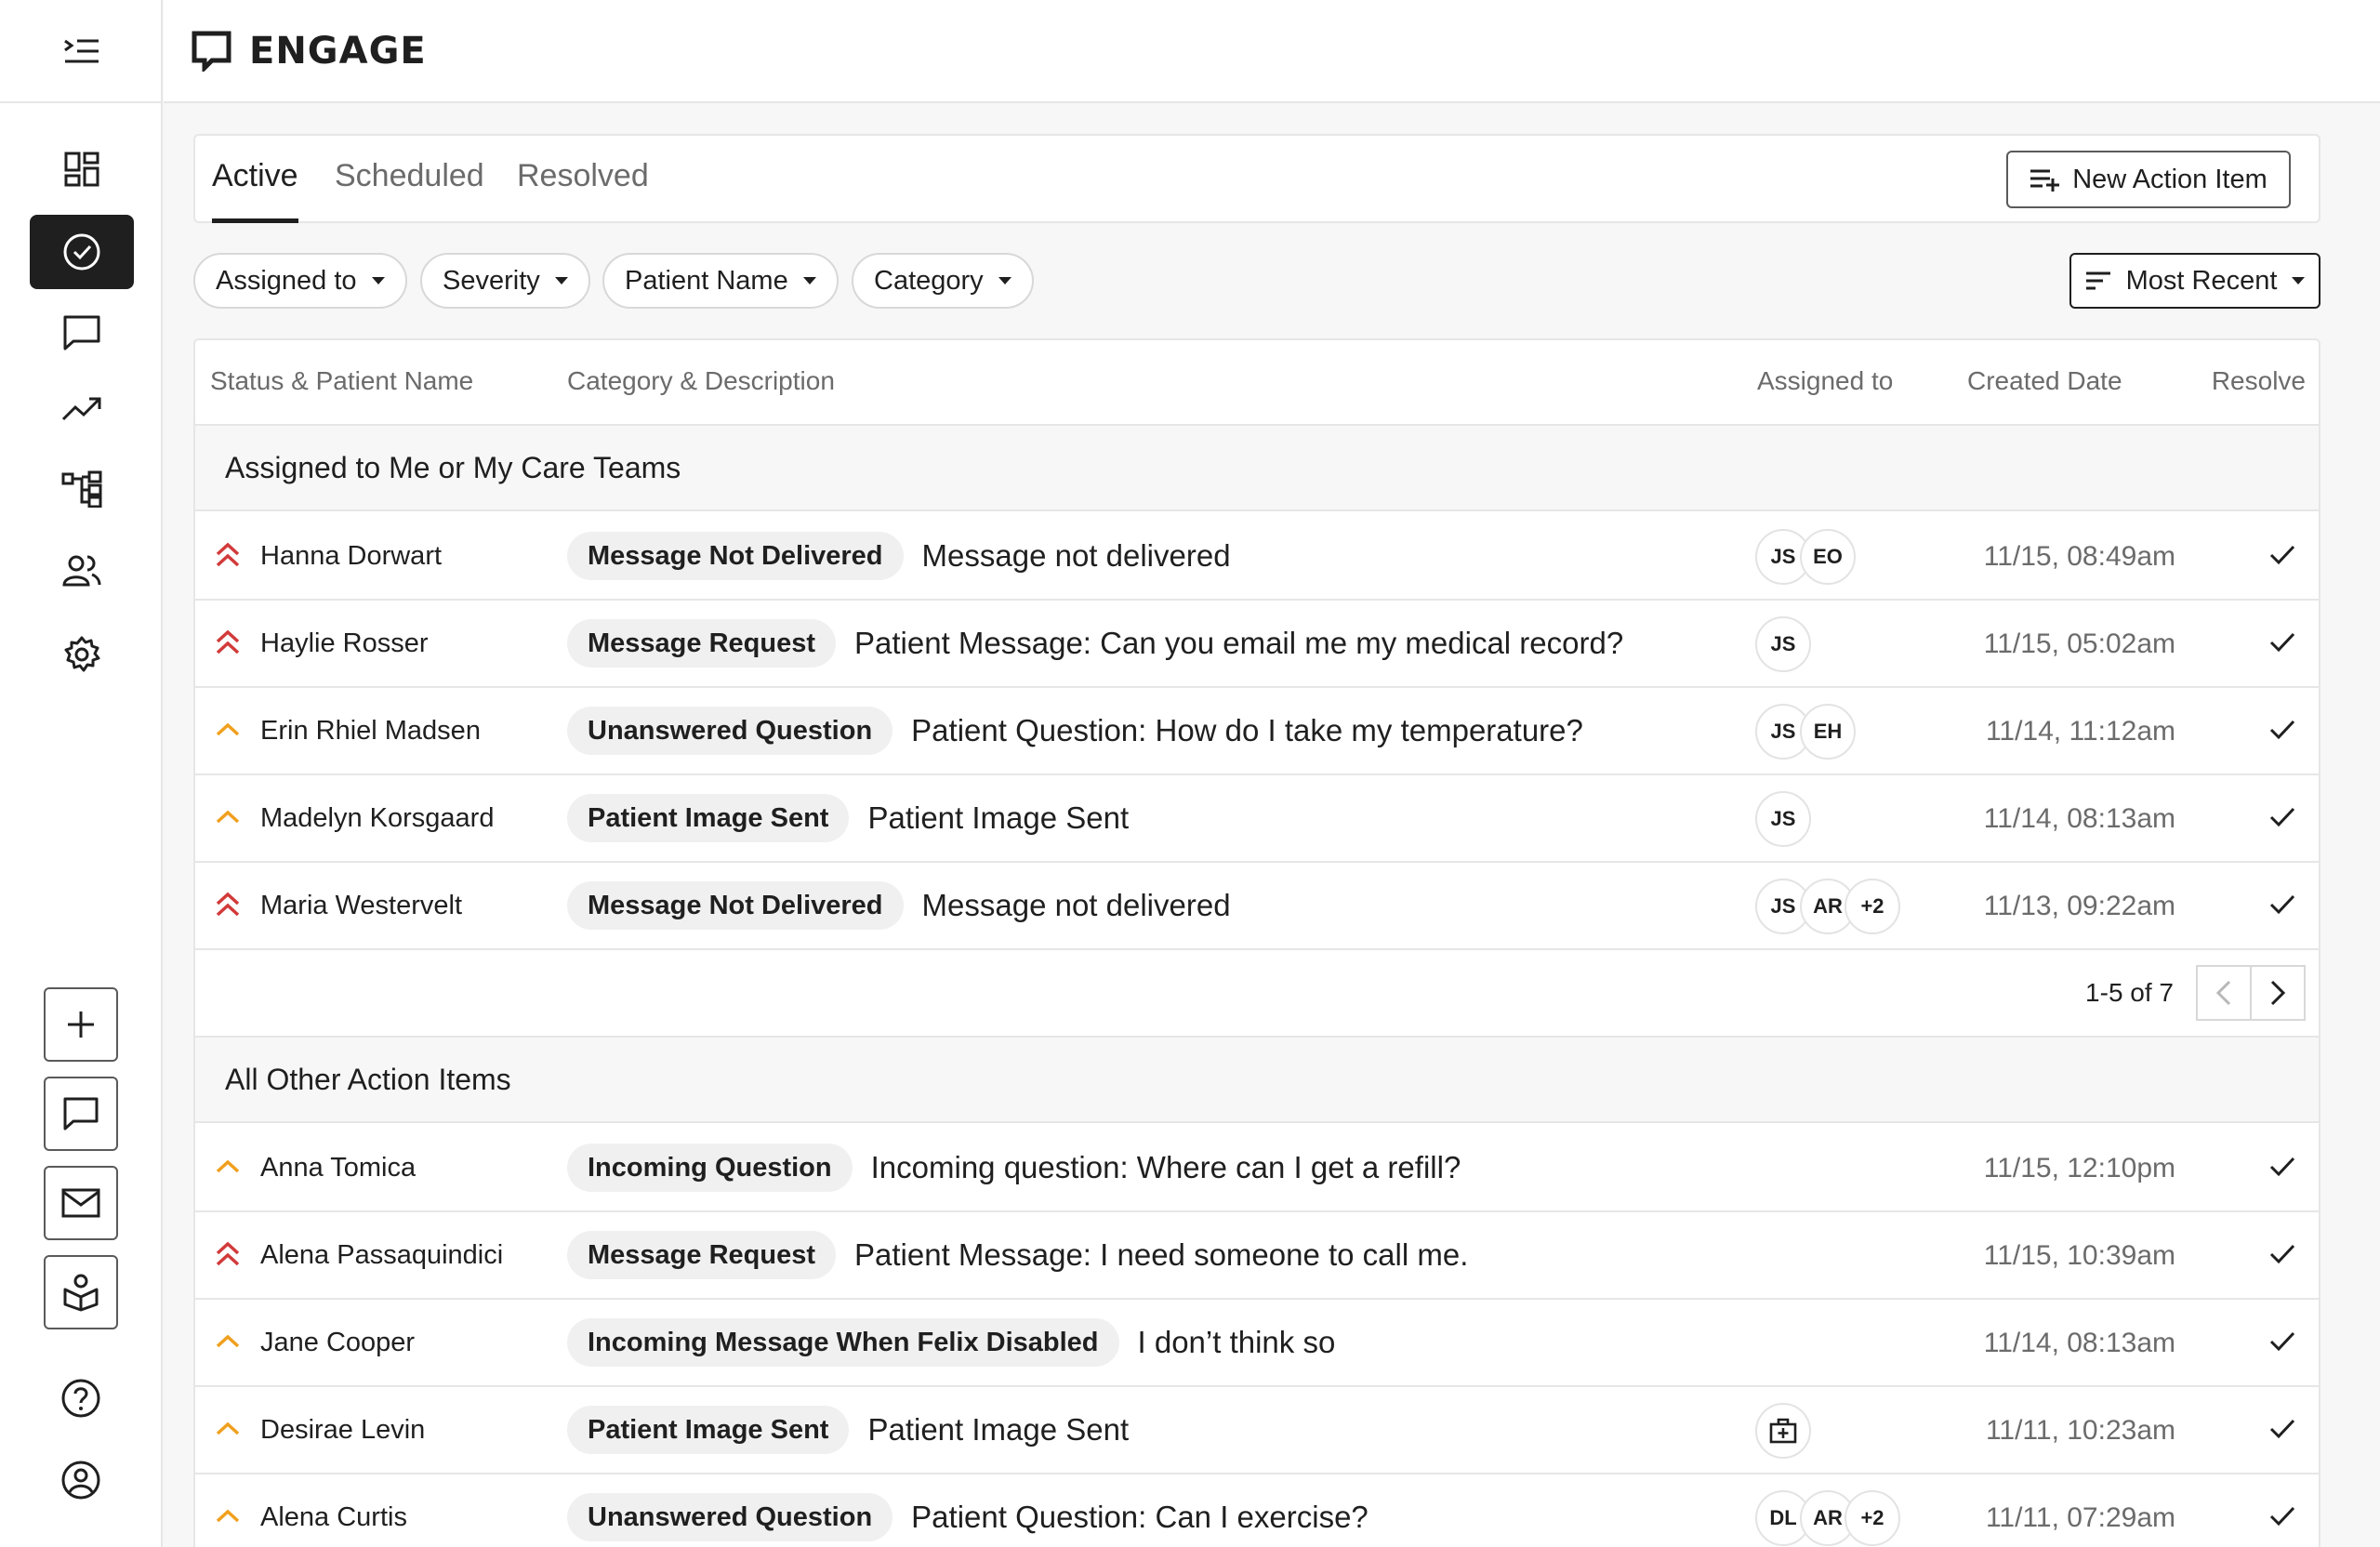 The width and height of the screenshot is (2380, 1547). Describe the element at coordinates (2259, 381) in the screenshot. I see `column-resolve: Resolve` at that location.